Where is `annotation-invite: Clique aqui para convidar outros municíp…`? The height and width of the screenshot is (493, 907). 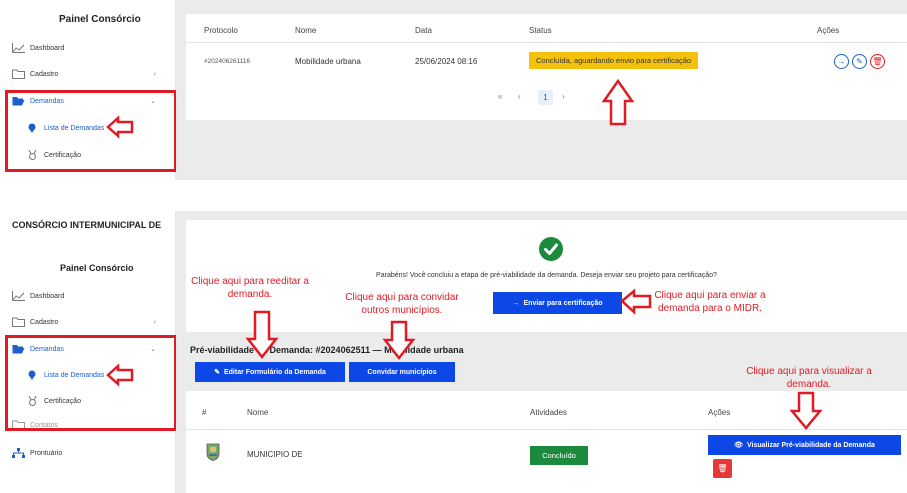 annotation-invite: Clique aqui para convidar outros municíp… is located at coordinates (402, 304).